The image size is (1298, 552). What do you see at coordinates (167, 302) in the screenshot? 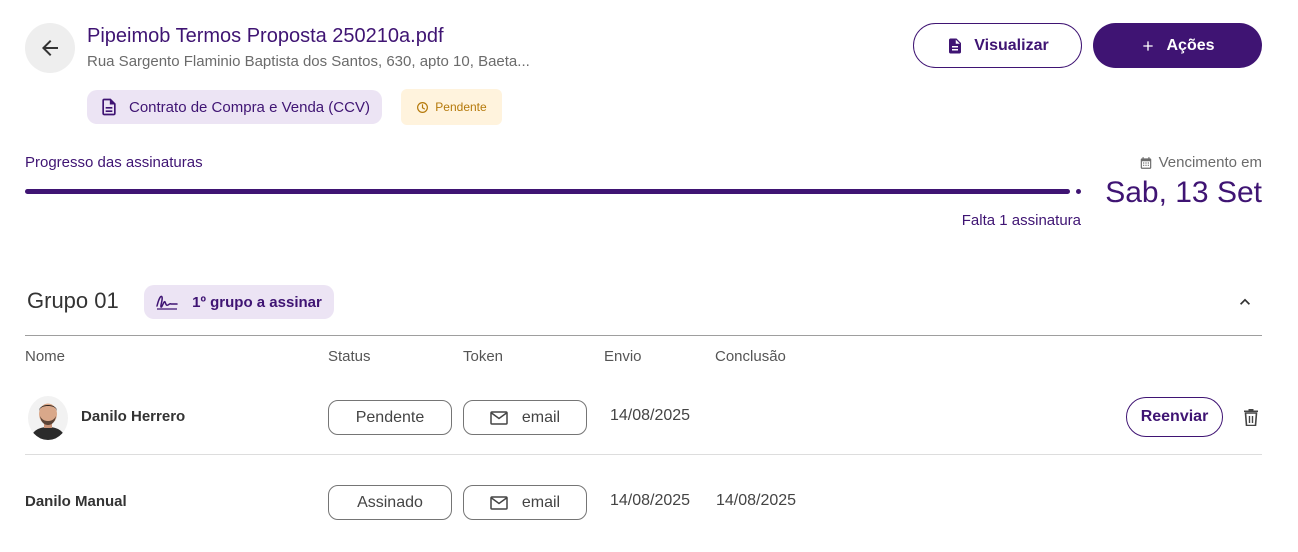
I see `signature-icon` at bounding box center [167, 302].